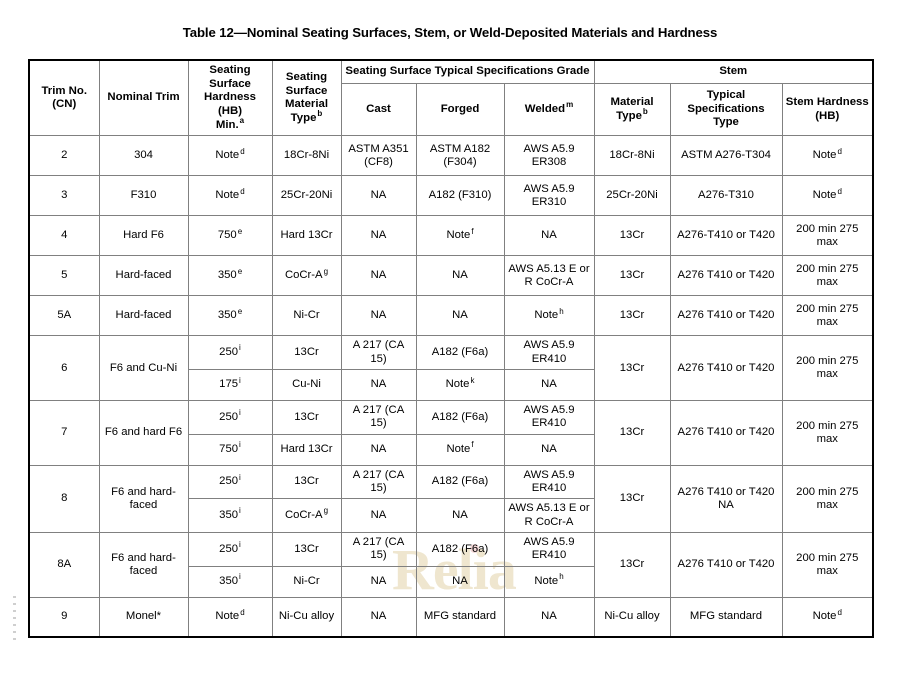 This screenshot has height=675, width=900. What do you see at coordinates (827, 115) in the screenshot?
I see `sth-line2: (HB)` at bounding box center [827, 115].